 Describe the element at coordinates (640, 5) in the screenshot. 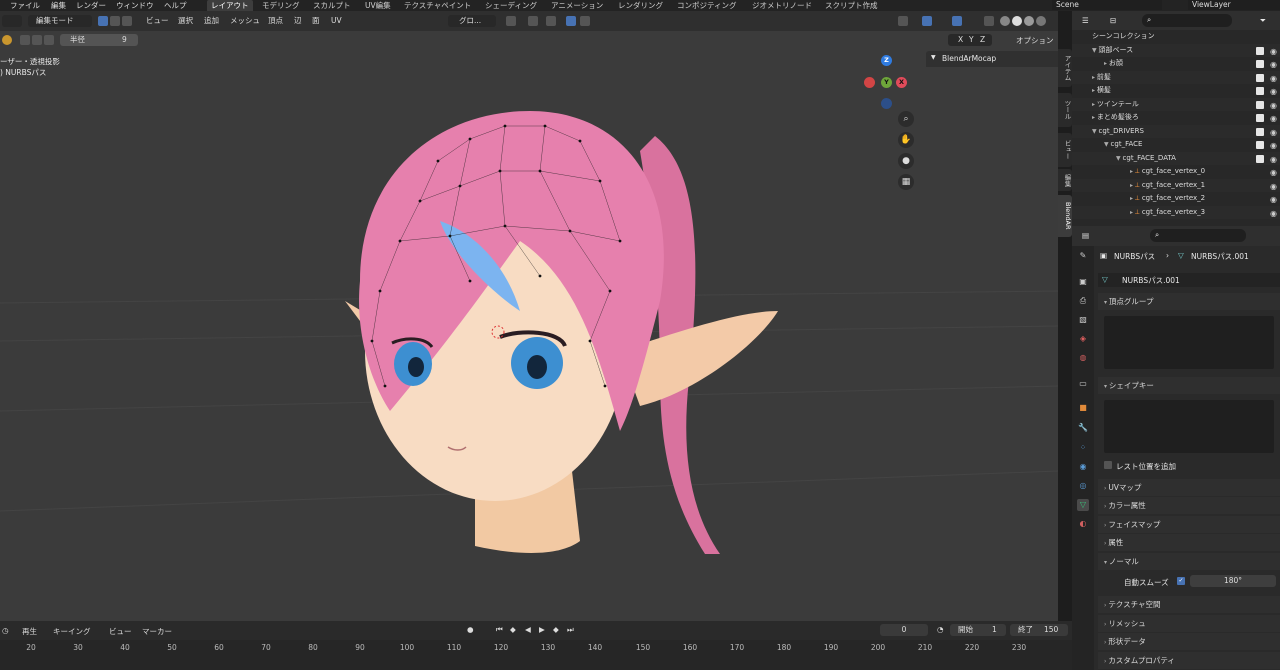

I see `tab-rendering: レンダリング` at that location.